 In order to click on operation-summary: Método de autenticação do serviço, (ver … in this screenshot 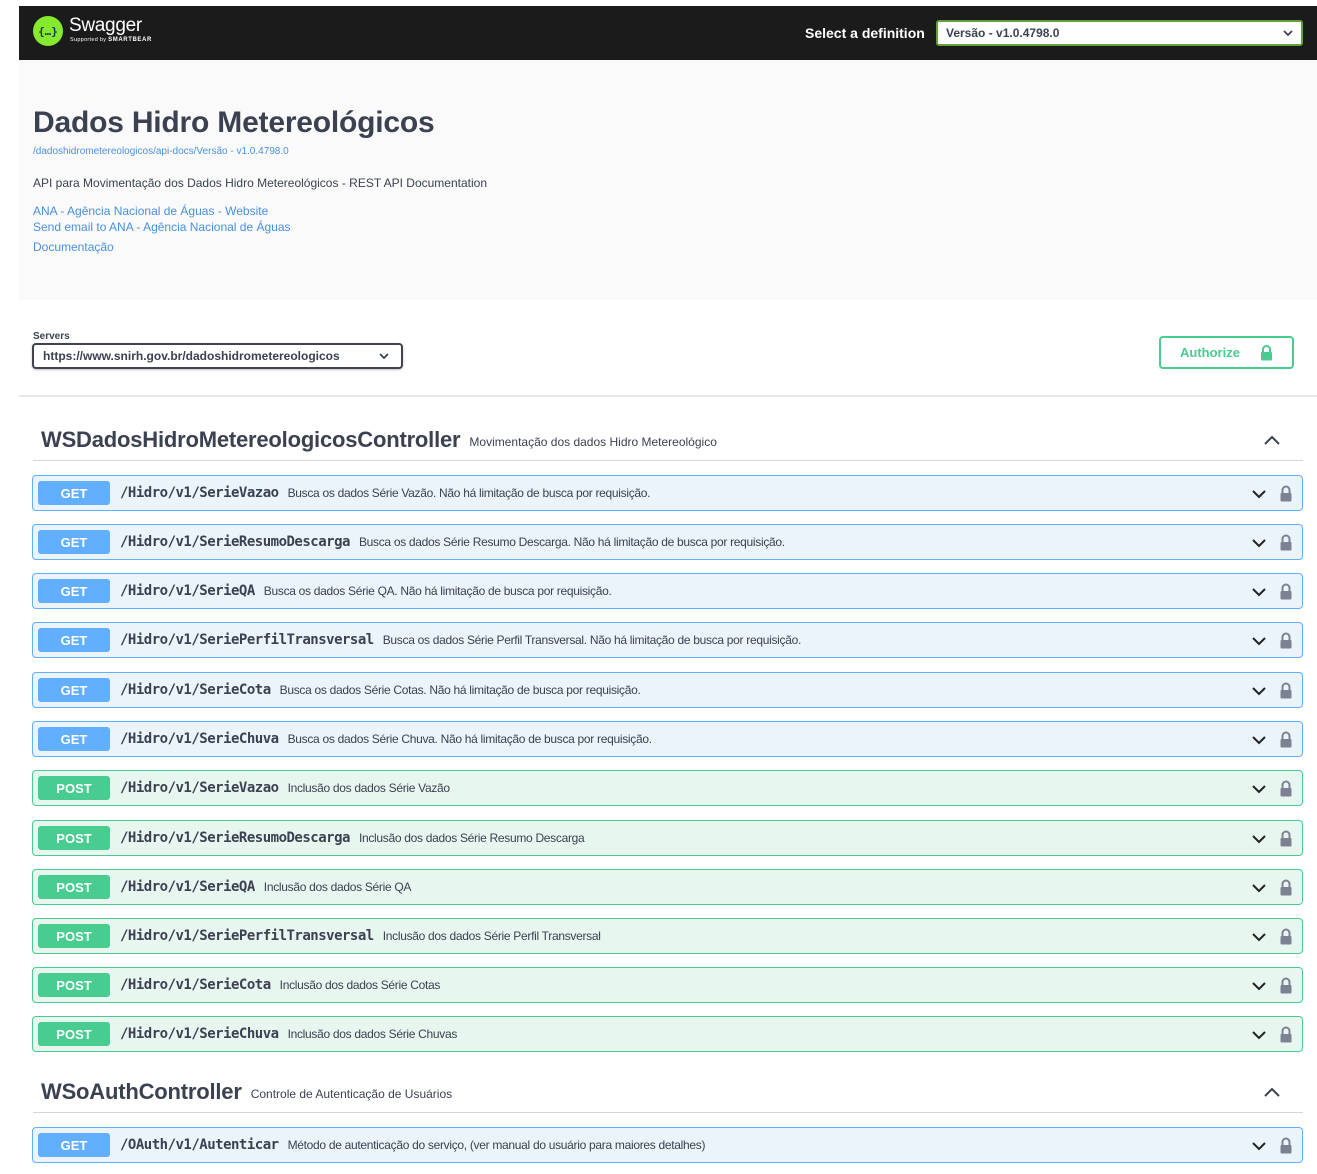, I will do `click(496, 1145)`.